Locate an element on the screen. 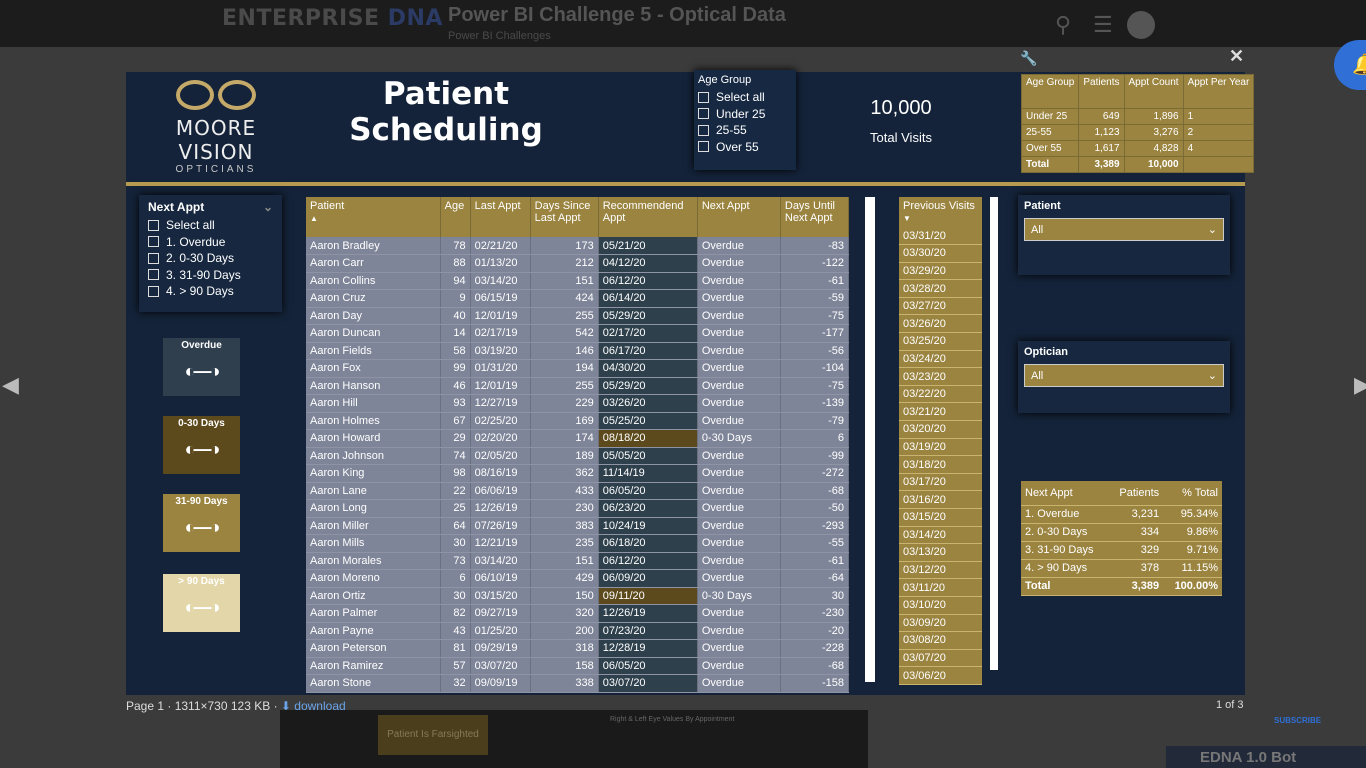 Image resolution: width=1366 pixels, height=768 pixels. bell-icon: 🔔 is located at coordinates (1350, 65).